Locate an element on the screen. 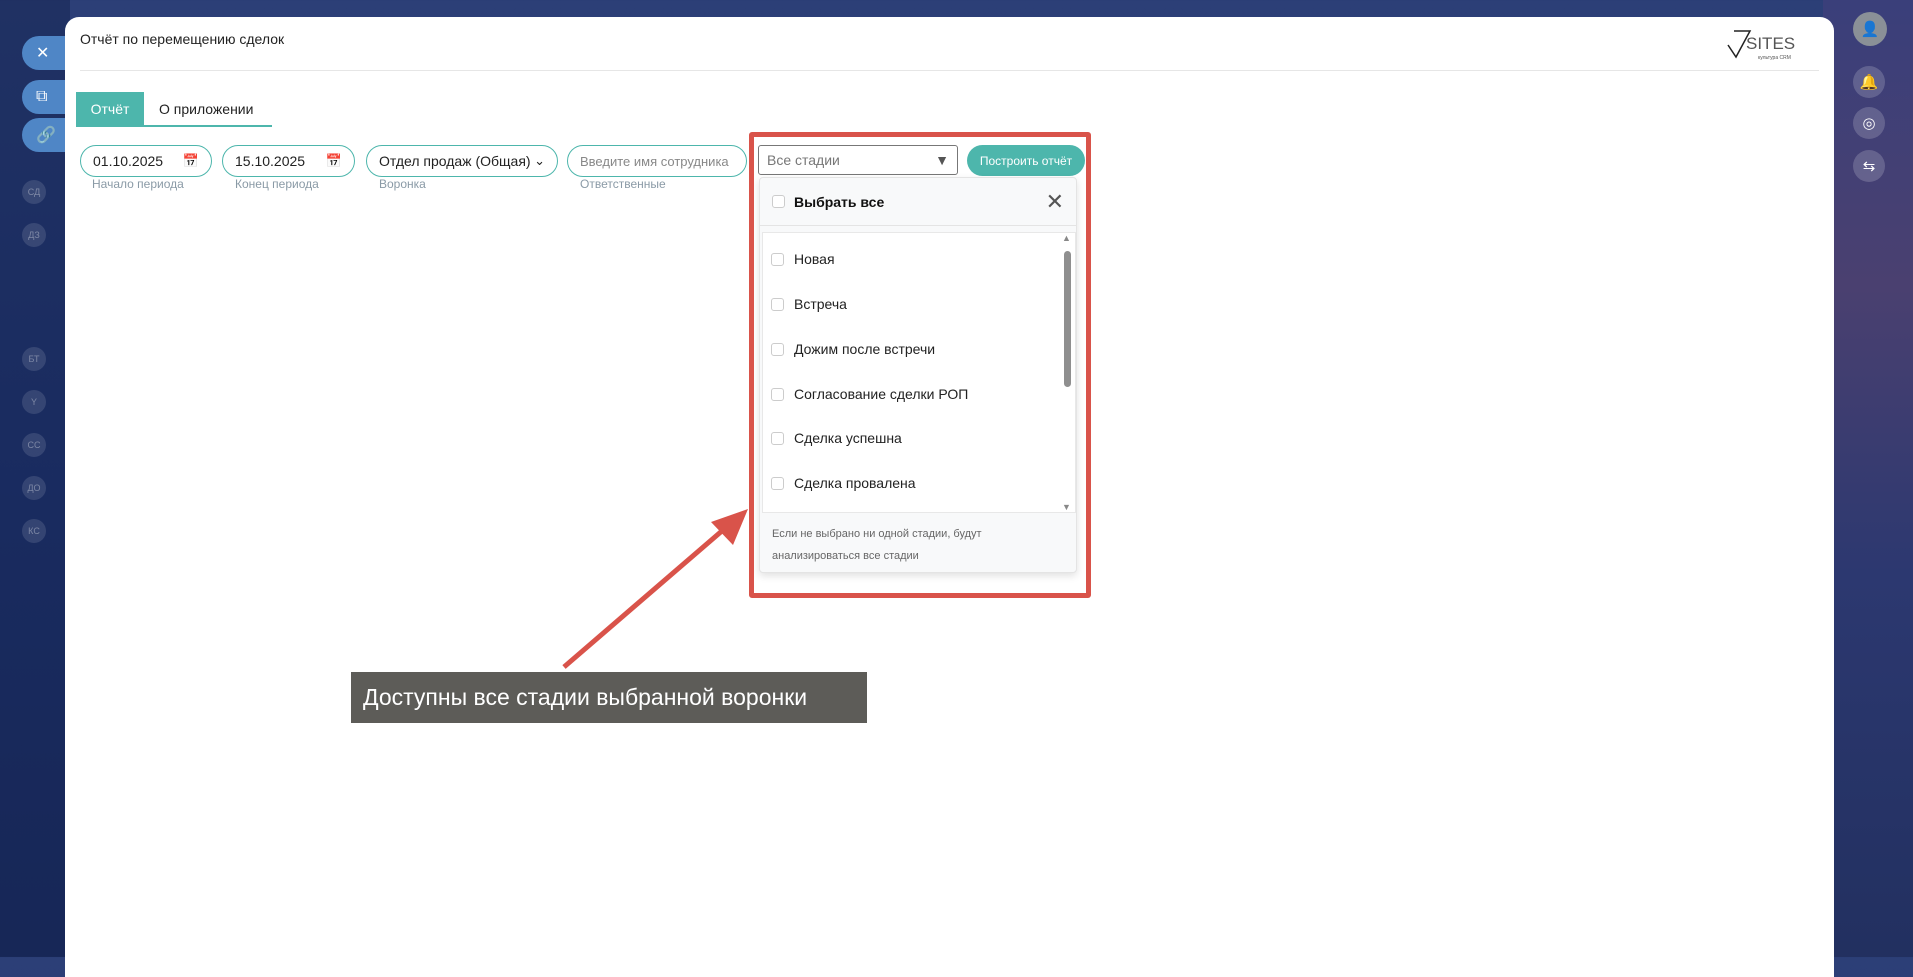 Image resolution: width=1913 pixels, height=977 pixels. funnel-select: Отдел продаж (Общая) ⌄ is located at coordinates (462, 161).